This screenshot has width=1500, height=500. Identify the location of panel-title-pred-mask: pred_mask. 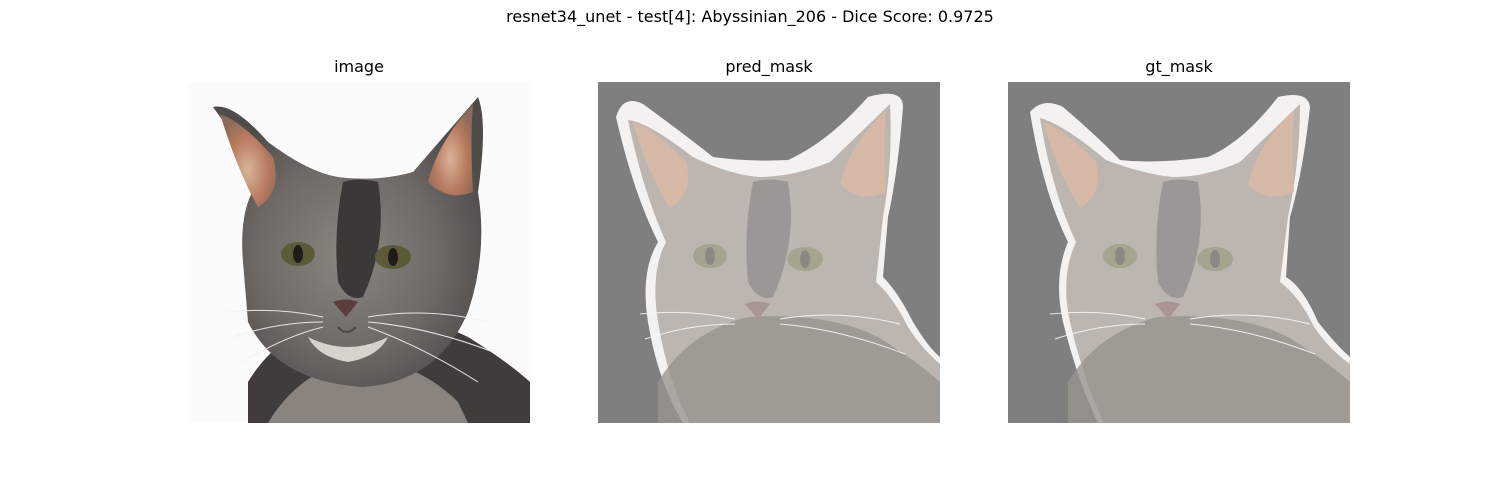
(769, 66).